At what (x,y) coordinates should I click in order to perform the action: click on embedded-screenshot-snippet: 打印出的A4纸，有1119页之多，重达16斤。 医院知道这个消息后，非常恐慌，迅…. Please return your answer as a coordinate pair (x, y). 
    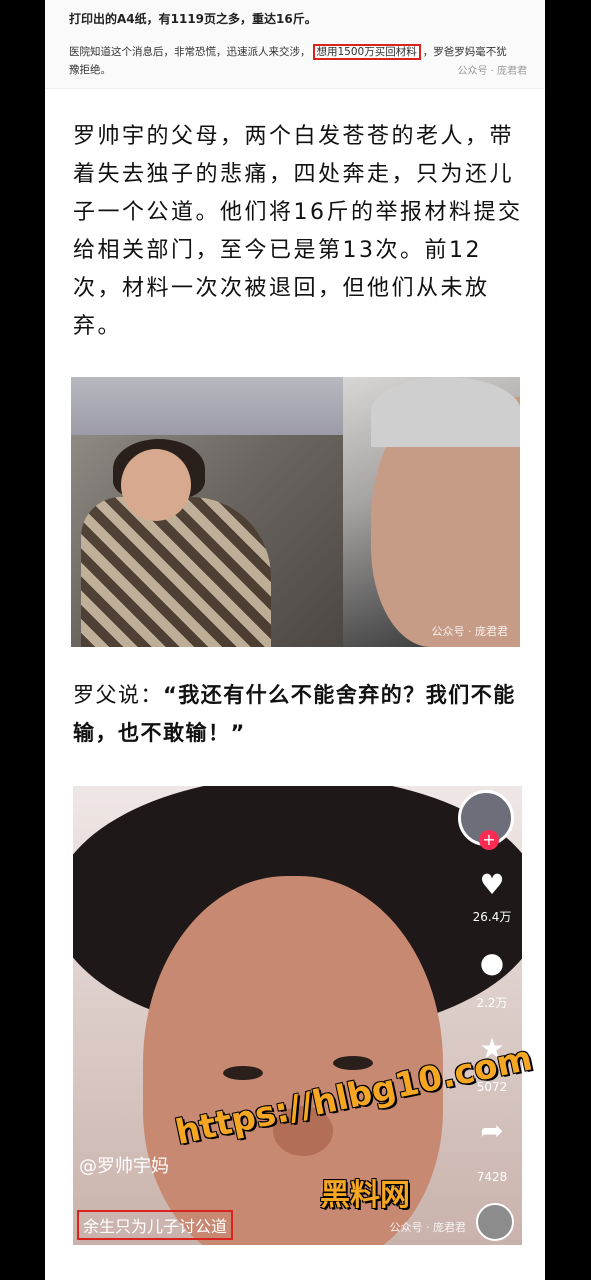
    Looking at the image, I should click on (295, 44).